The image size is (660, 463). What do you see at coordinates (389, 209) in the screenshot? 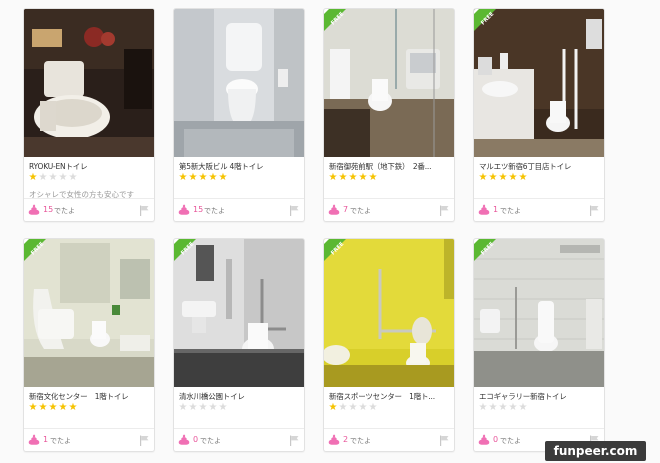
I see `card-footer: 7 でたよ` at bounding box center [389, 209].